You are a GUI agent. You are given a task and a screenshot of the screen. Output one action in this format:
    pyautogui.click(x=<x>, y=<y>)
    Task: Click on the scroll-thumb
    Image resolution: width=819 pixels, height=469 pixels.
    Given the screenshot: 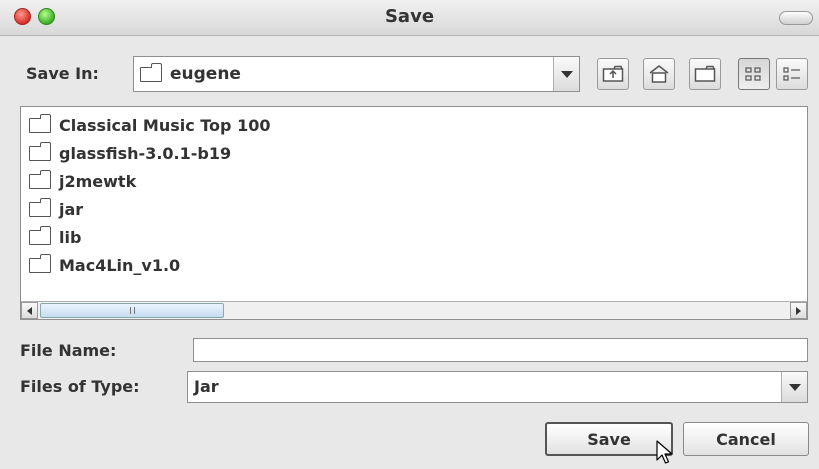 What is the action you would take?
    pyautogui.click(x=132, y=310)
    